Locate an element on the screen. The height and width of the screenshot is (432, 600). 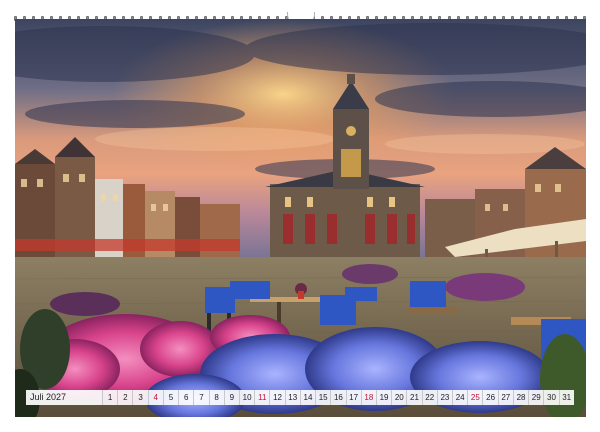
day-cell: 24 is located at coordinates (460, 397).